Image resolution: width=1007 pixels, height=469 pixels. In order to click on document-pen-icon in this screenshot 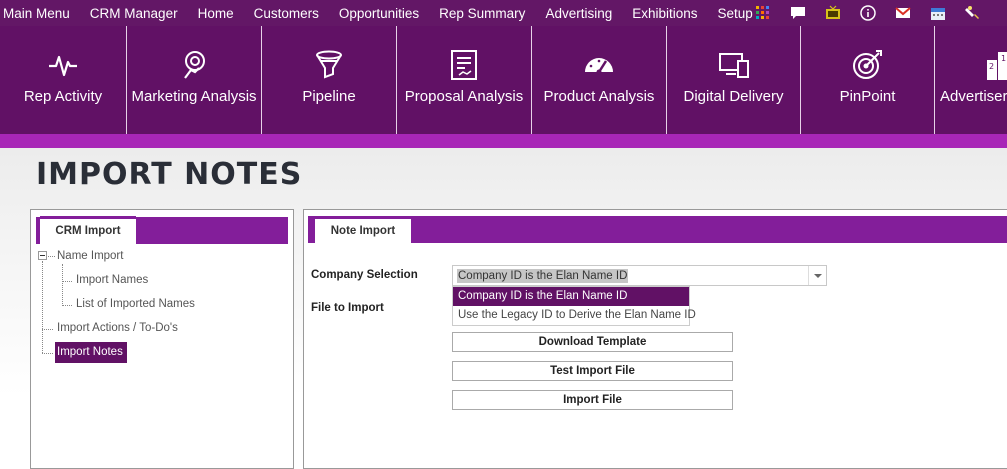, I will do `click(464, 65)`.